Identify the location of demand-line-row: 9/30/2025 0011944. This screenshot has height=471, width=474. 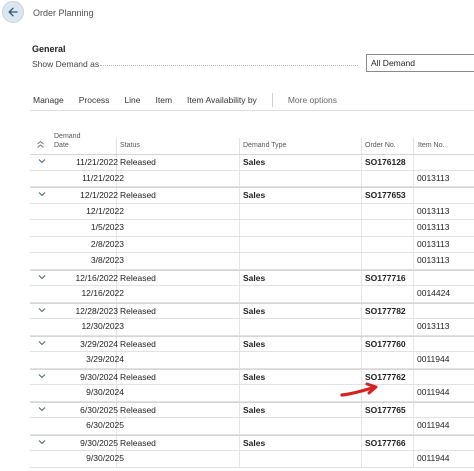
(252, 459).